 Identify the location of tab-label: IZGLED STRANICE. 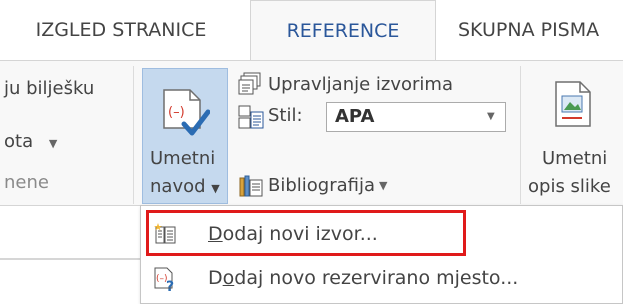
(121, 30).